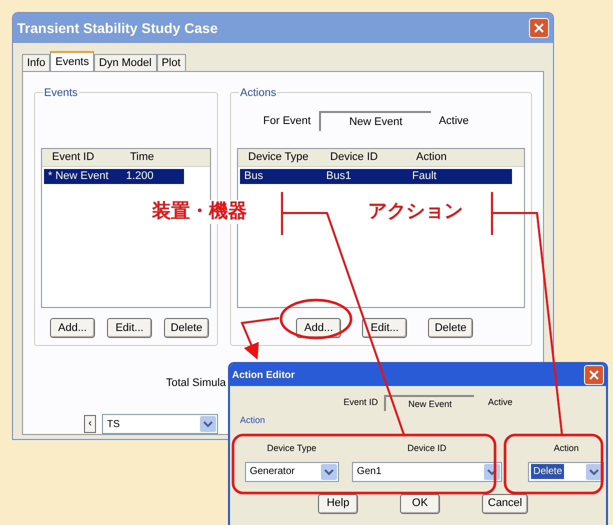 This screenshot has height=525, width=613. Describe the element at coordinates (253, 176) in the screenshot. I see `list-cell-text: Bus` at that location.